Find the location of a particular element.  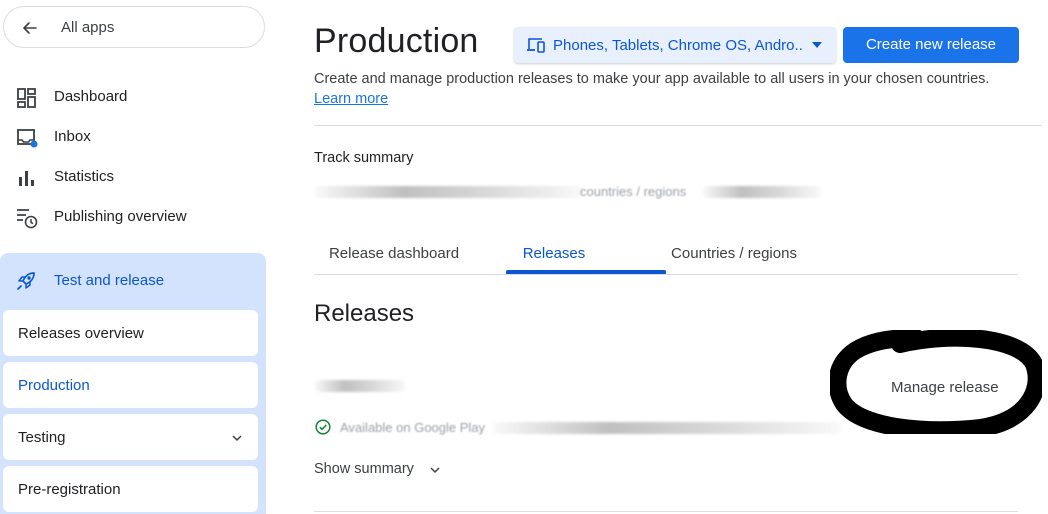

sidebar-item-test-and-release: Test and release is located at coordinates (133, 281).